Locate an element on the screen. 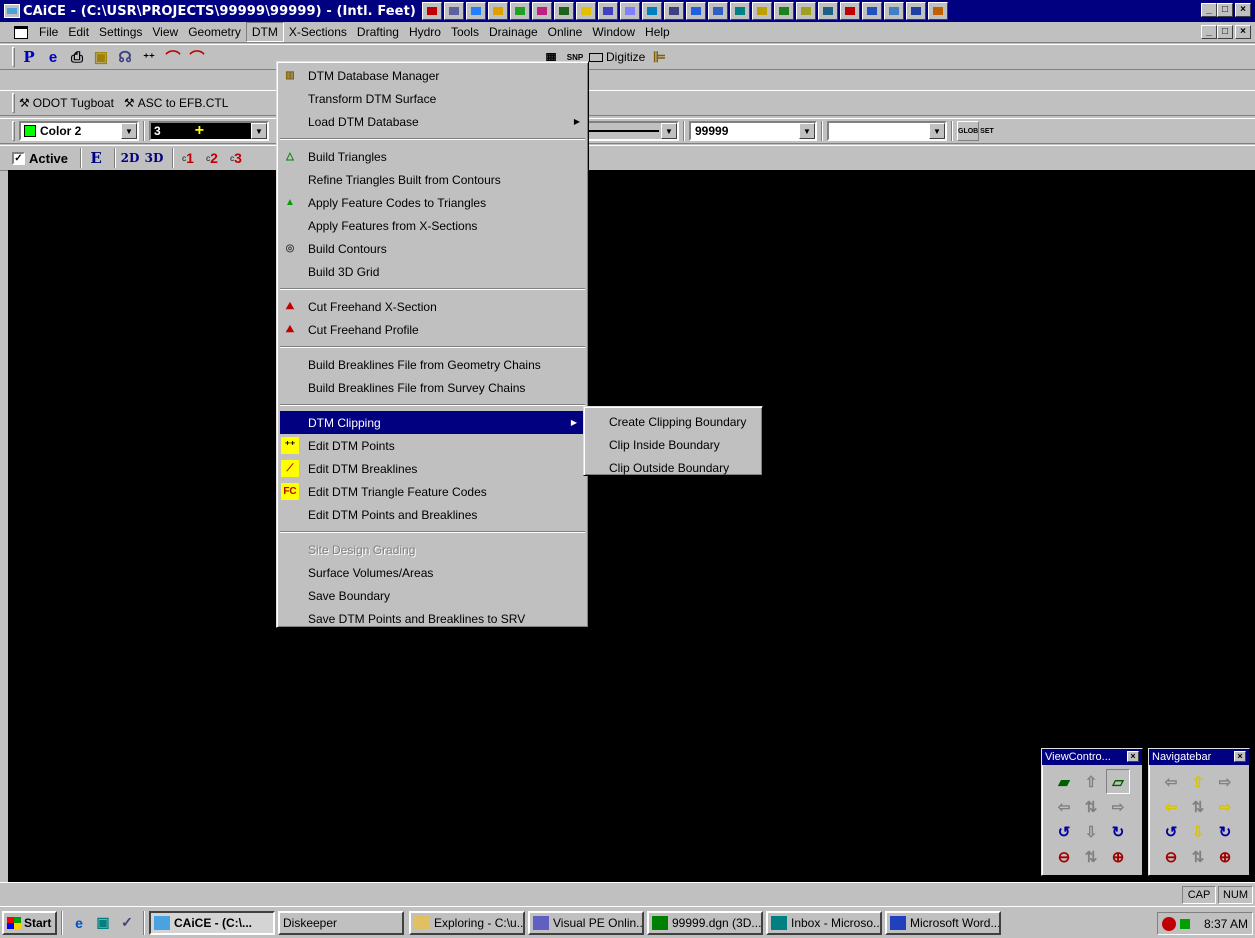 The image size is (1255, 938). menu-item-edit-dtm-breaklines: ⟋ Edit DTM Breaklines is located at coordinates (432, 468).